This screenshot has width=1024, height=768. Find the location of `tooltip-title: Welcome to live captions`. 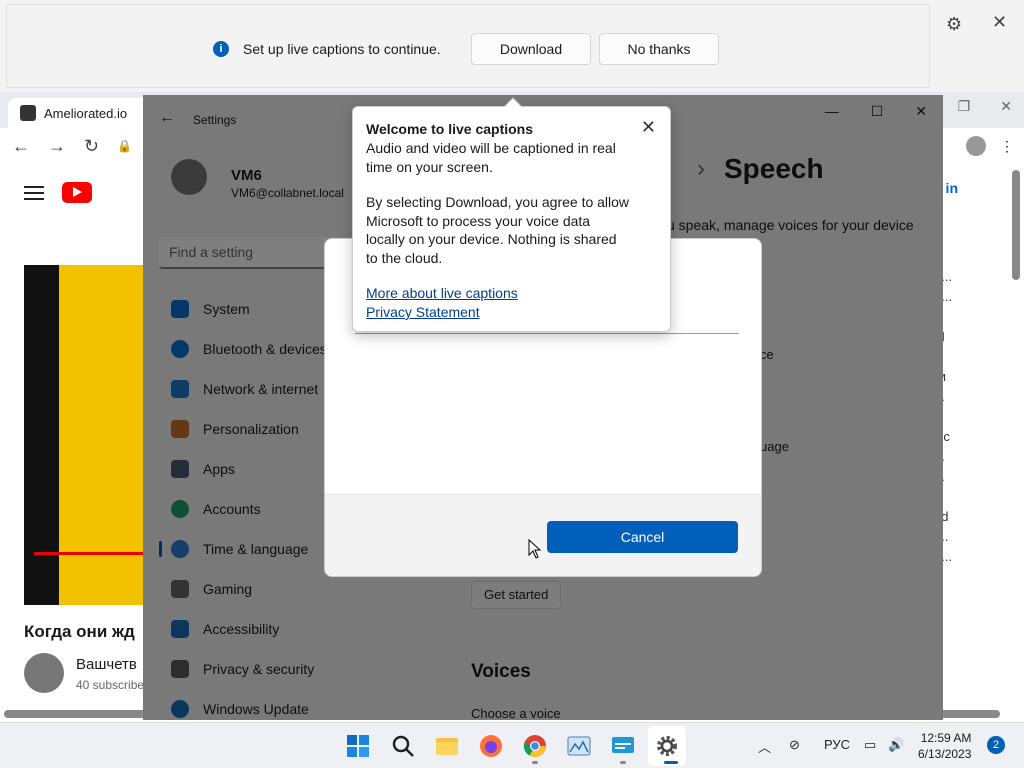

tooltip-title: Welcome to live captions is located at coordinates (450, 129).